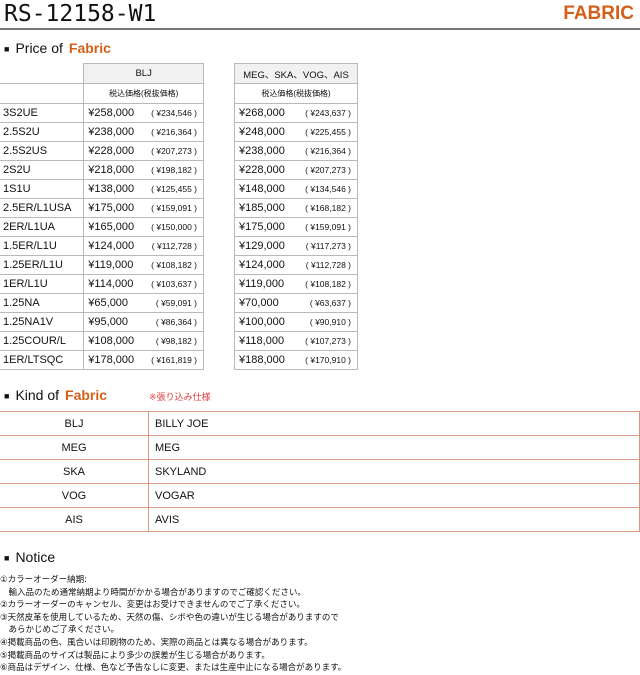 The width and height of the screenshot is (640, 675). What do you see at coordinates (328, 246) in the screenshot?
I see `price-ex-tax-cell: ( ¥117,273 )` at bounding box center [328, 246].